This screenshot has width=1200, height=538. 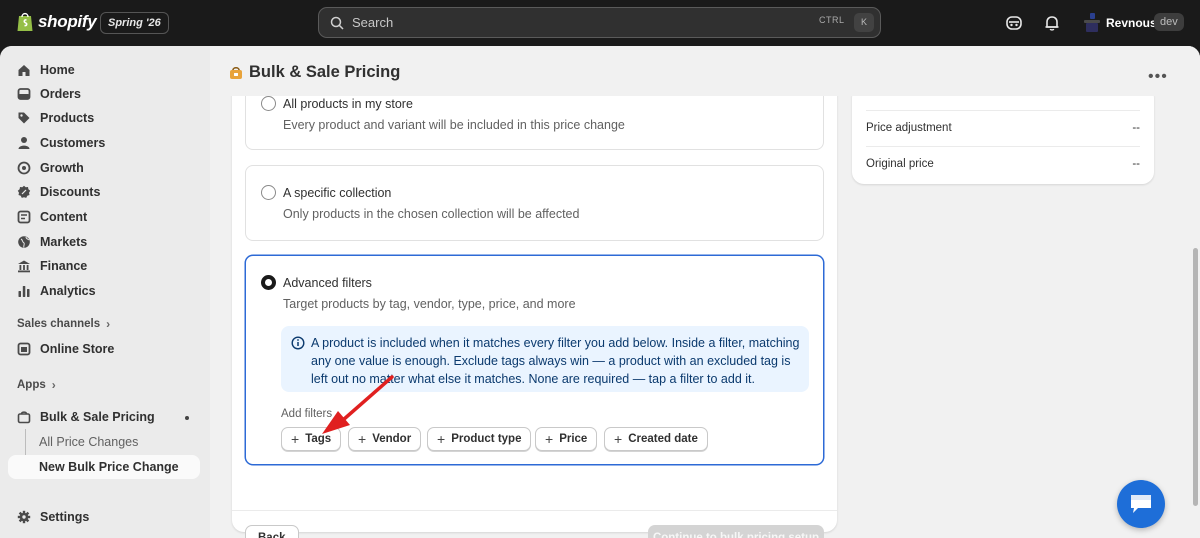 What do you see at coordinates (24, 94) in the screenshot?
I see `orders-icon` at bounding box center [24, 94].